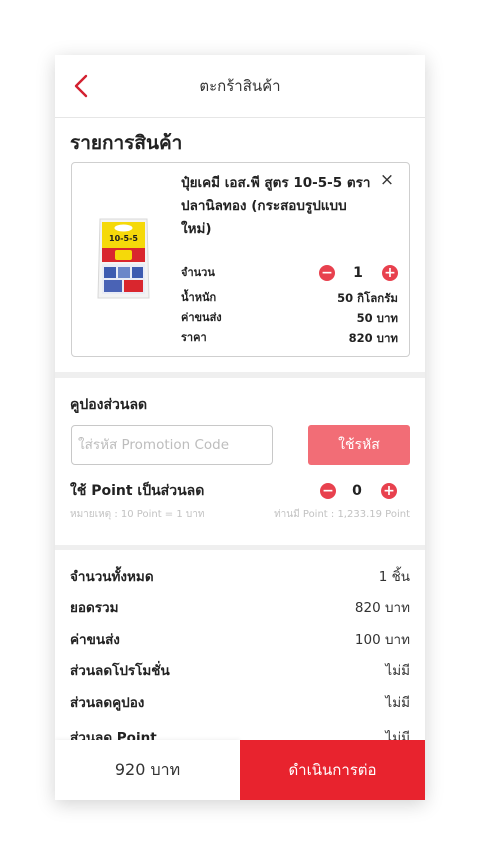 Image resolution: width=480 pixels, height=853 pixels. I want to click on promotion-code-input, so click(172, 445).